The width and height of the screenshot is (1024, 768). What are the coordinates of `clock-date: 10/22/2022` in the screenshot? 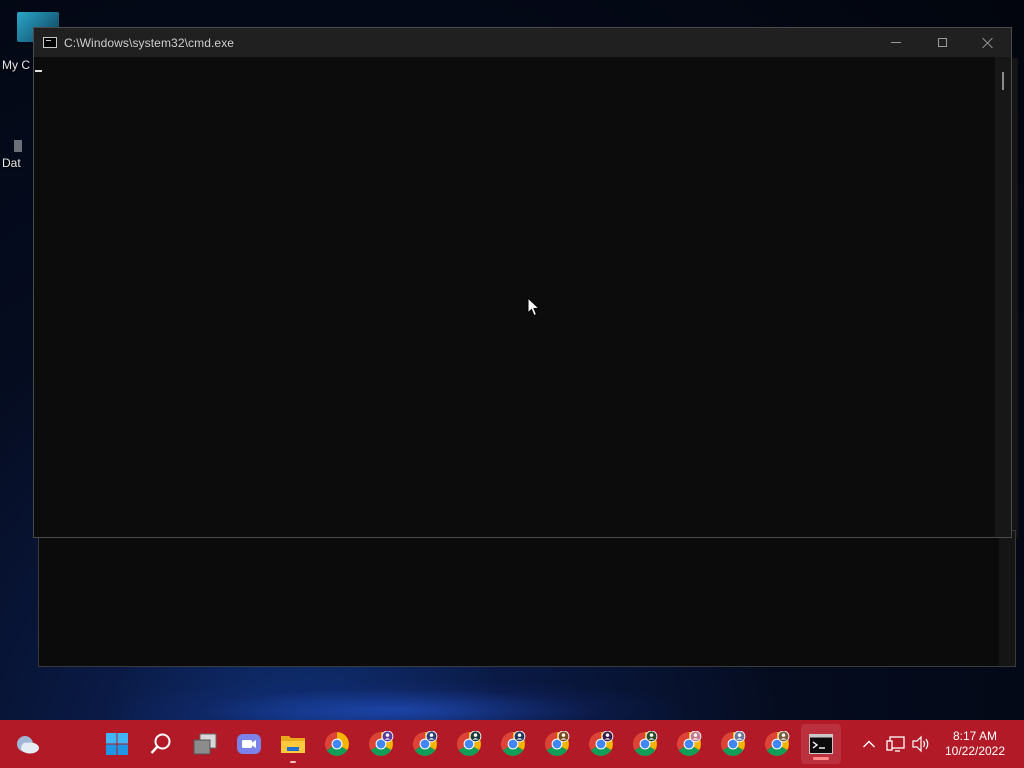 It's located at (975, 751).